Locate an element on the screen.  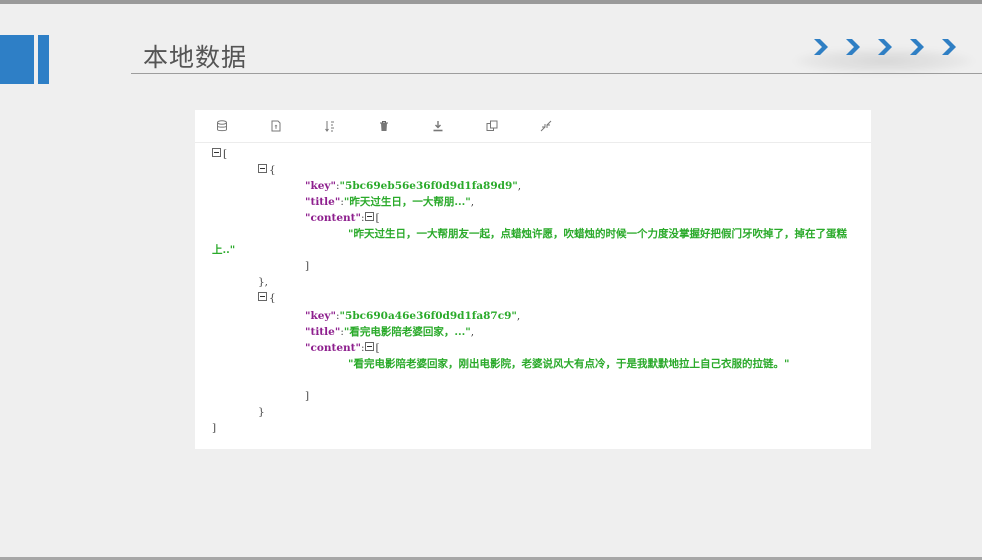
field-value: "昨天过生日，一大帮朋..." is located at coordinates (407, 202).